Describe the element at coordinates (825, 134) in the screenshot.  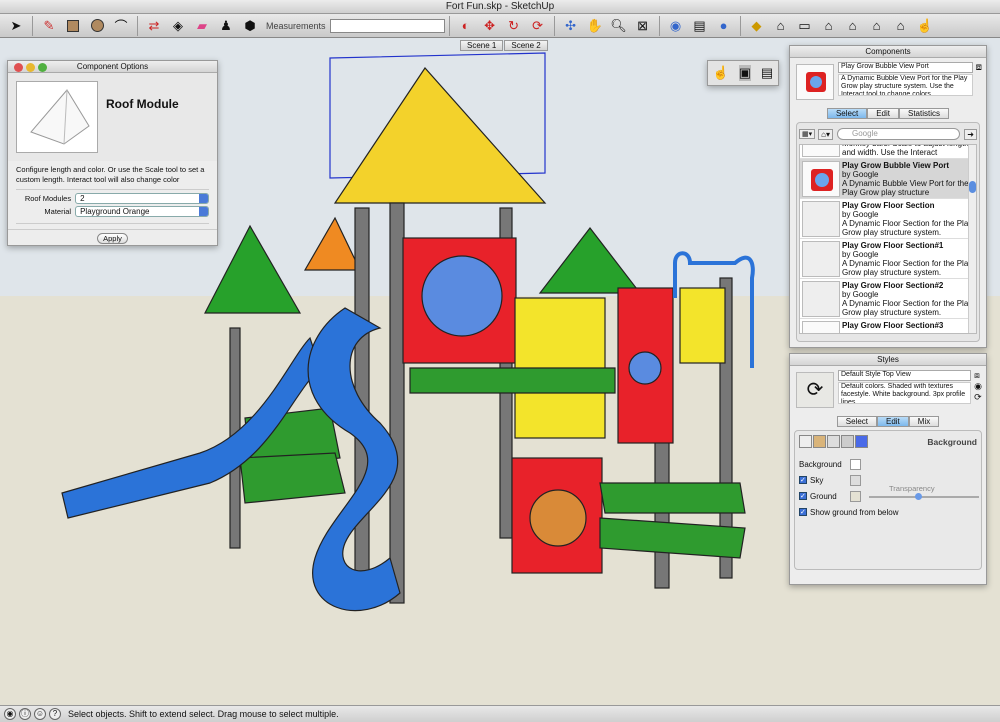
I see `home-button: ⌂▾` at that location.